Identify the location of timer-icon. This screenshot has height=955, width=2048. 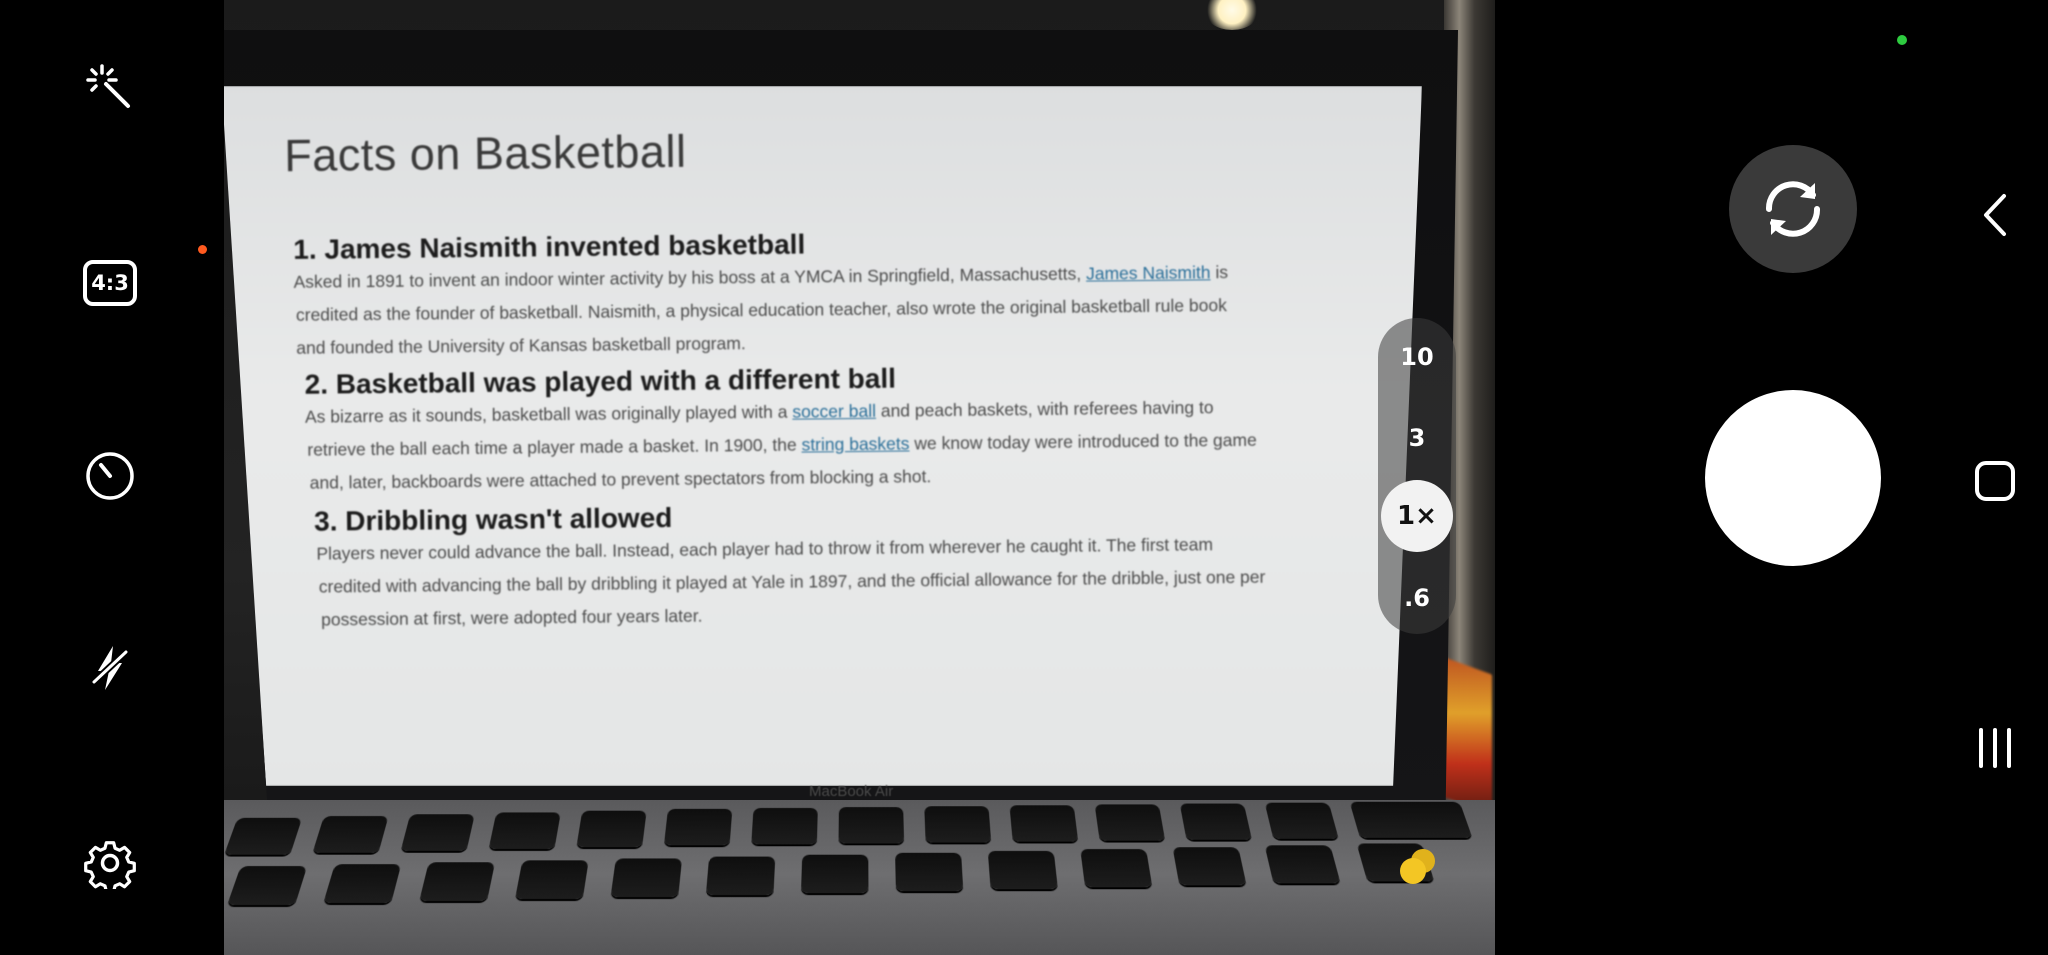
(110, 476).